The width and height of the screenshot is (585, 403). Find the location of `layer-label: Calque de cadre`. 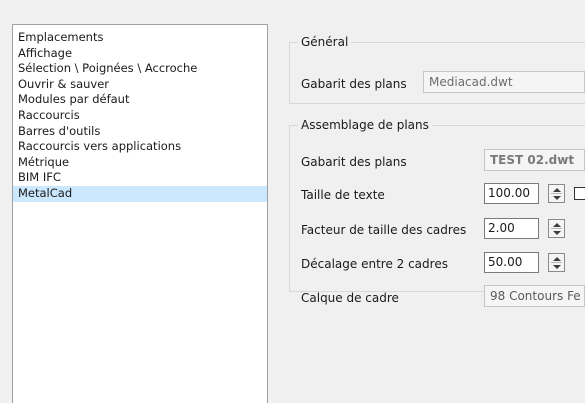

layer-label: Calque de cadre is located at coordinates (350, 298).